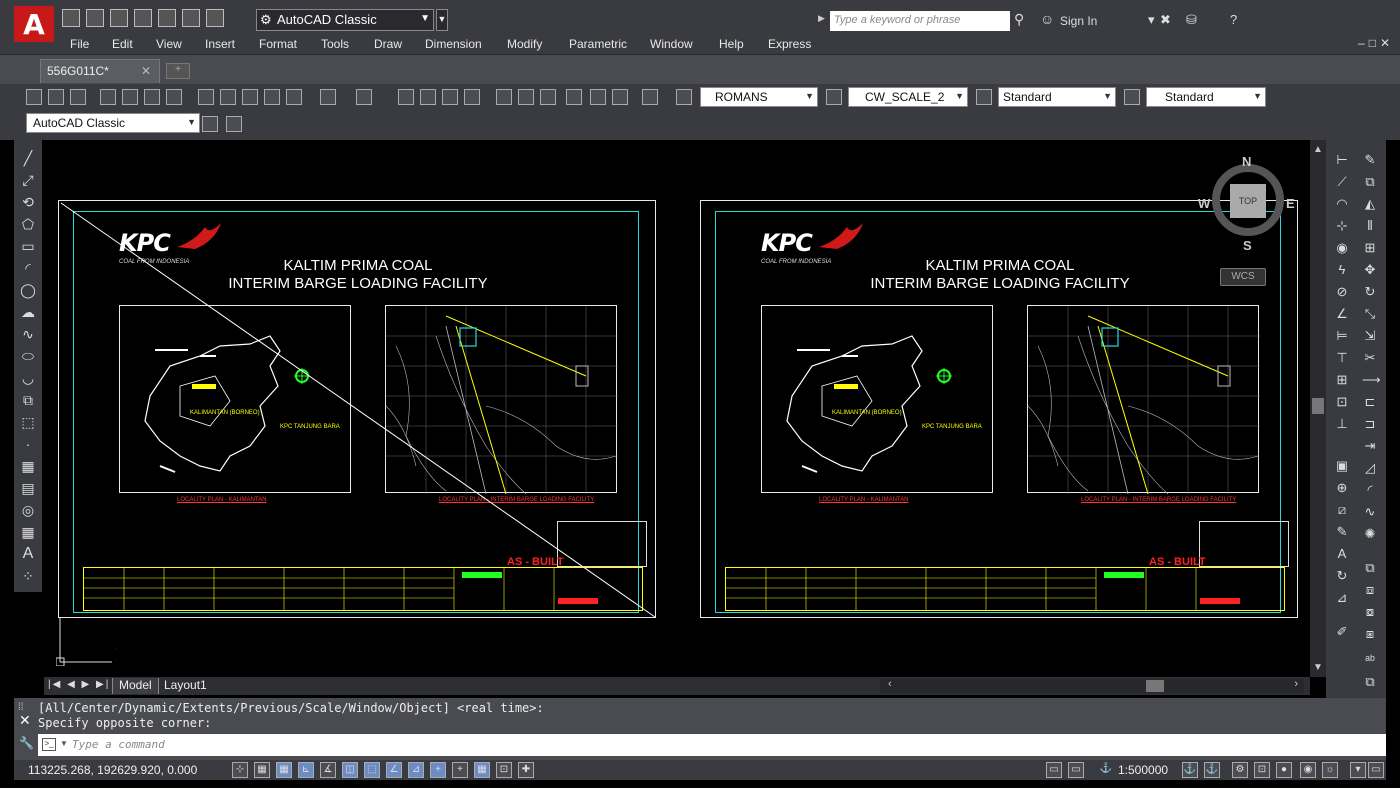 The image size is (1400, 788). Describe the element at coordinates (1370, 402) in the screenshot. I see `break-at-point-icon: ⊏` at that location.